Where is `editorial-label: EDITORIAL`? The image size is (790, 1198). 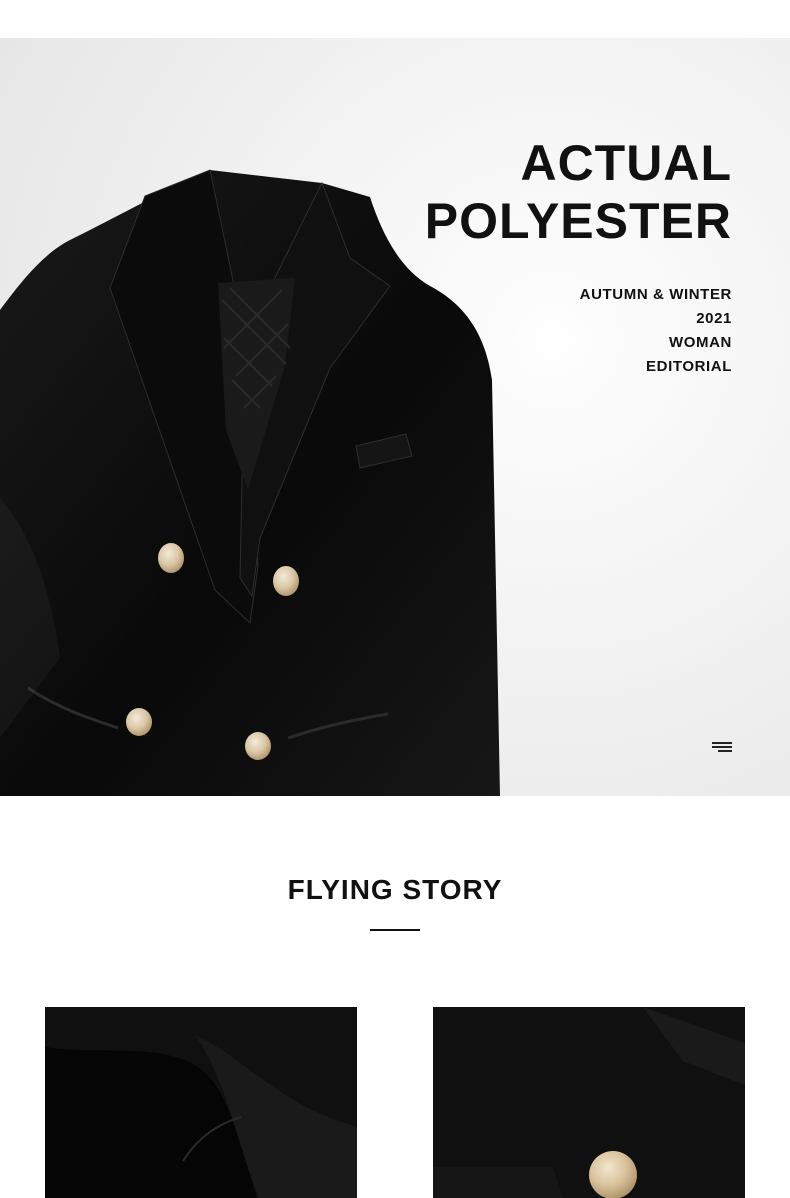
editorial-label: EDITORIAL is located at coordinates (689, 366).